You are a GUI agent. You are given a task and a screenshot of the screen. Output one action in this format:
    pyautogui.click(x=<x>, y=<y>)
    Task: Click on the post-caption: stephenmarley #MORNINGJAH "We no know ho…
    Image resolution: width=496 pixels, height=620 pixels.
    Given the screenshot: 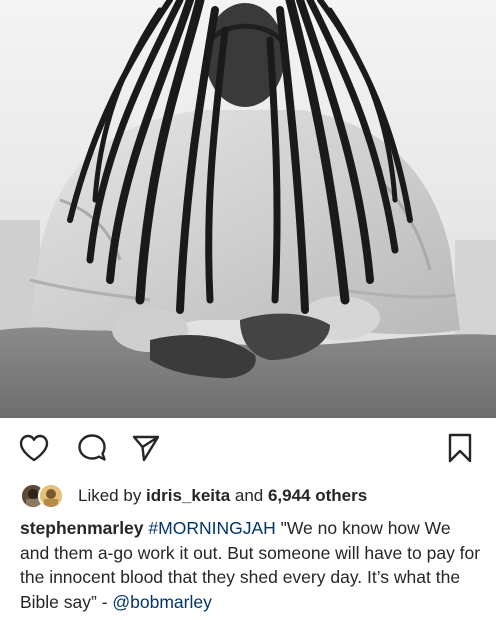 What is the action you would take?
    pyautogui.click(x=251, y=565)
    